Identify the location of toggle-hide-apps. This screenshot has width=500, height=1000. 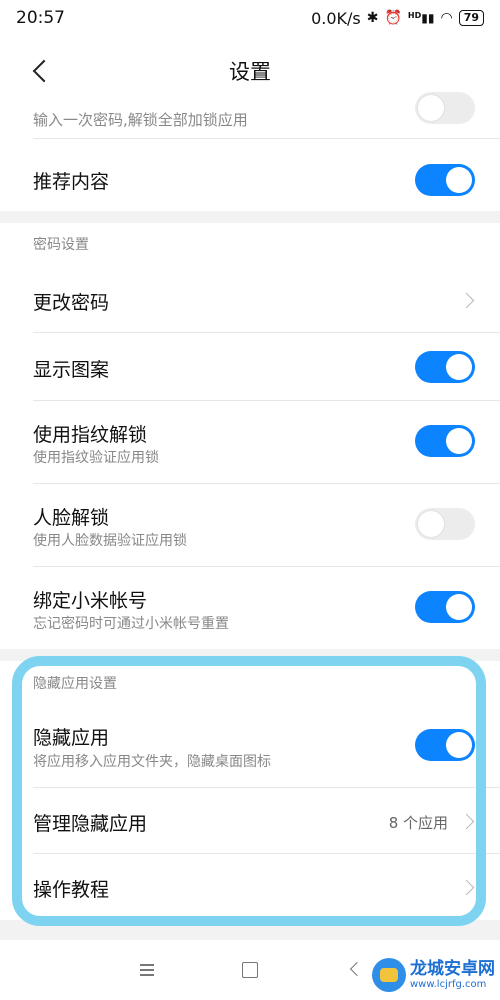
(445, 745).